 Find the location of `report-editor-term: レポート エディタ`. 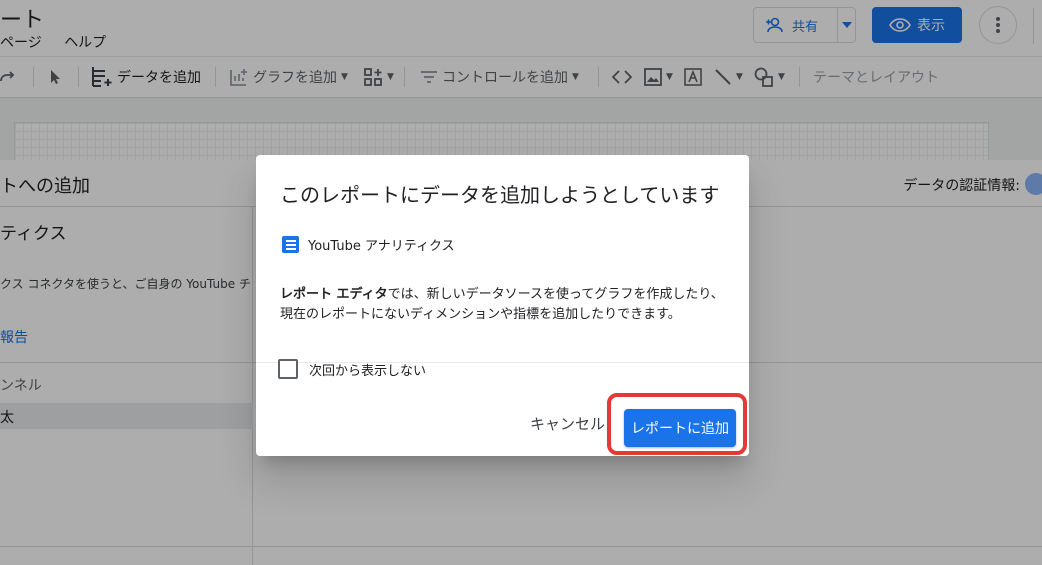

report-editor-term: レポート エディタ is located at coordinates (334, 294).